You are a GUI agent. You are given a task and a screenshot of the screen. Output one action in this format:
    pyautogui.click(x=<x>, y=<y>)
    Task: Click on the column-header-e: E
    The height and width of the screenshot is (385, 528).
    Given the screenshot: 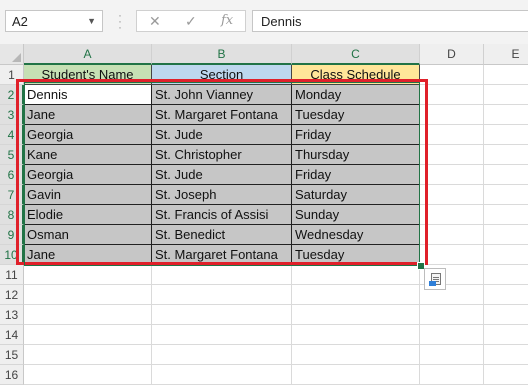 What is the action you would take?
    pyautogui.click(x=506, y=54)
    